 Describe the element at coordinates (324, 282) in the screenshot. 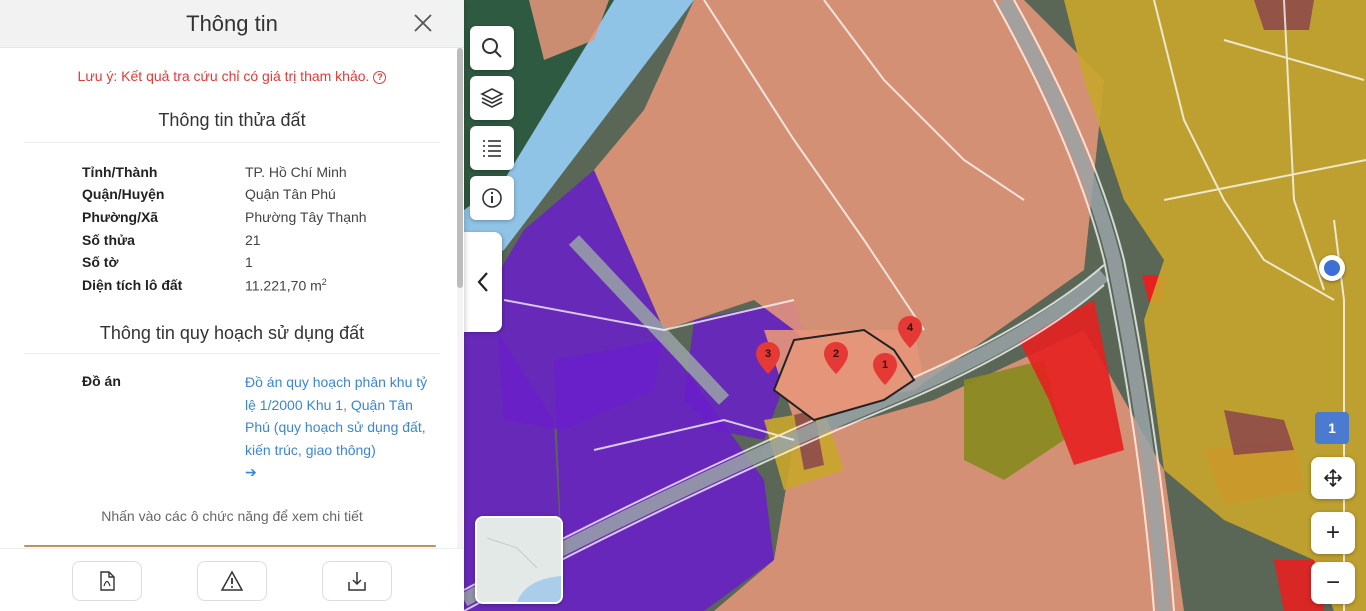

I see `value-area-unit: 2` at that location.